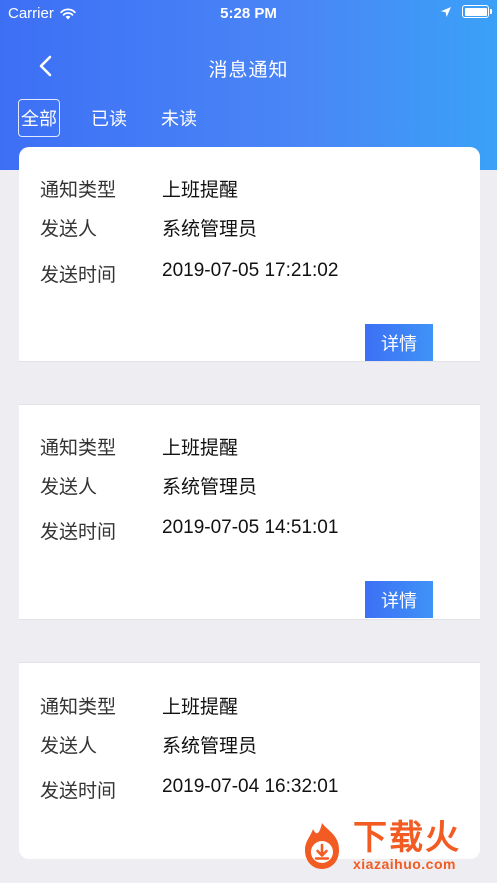 Image resolution: width=497 pixels, height=883 pixels. I want to click on time-value: 2019-07-05 14:51:01, so click(250, 527).